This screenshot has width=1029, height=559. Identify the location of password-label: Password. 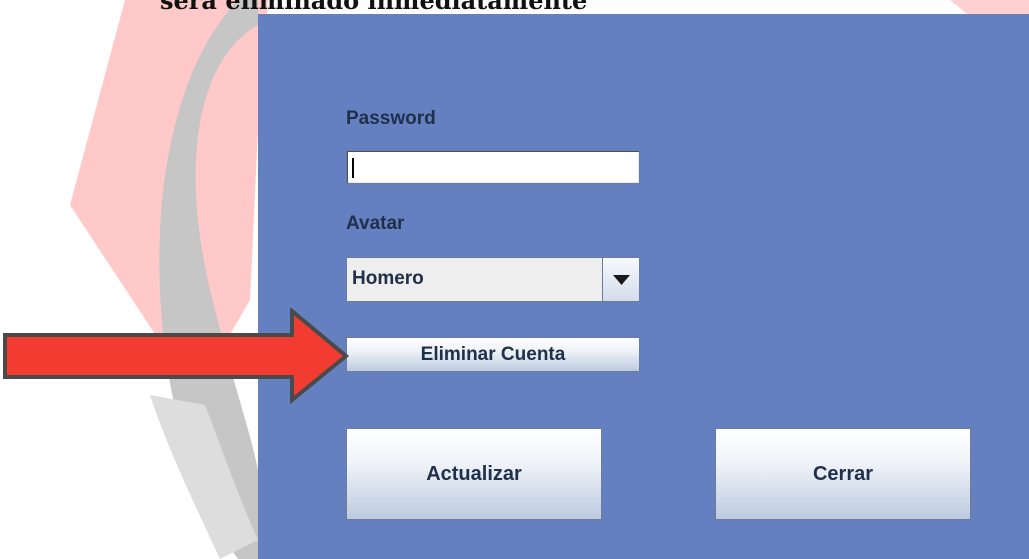
(391, 118).